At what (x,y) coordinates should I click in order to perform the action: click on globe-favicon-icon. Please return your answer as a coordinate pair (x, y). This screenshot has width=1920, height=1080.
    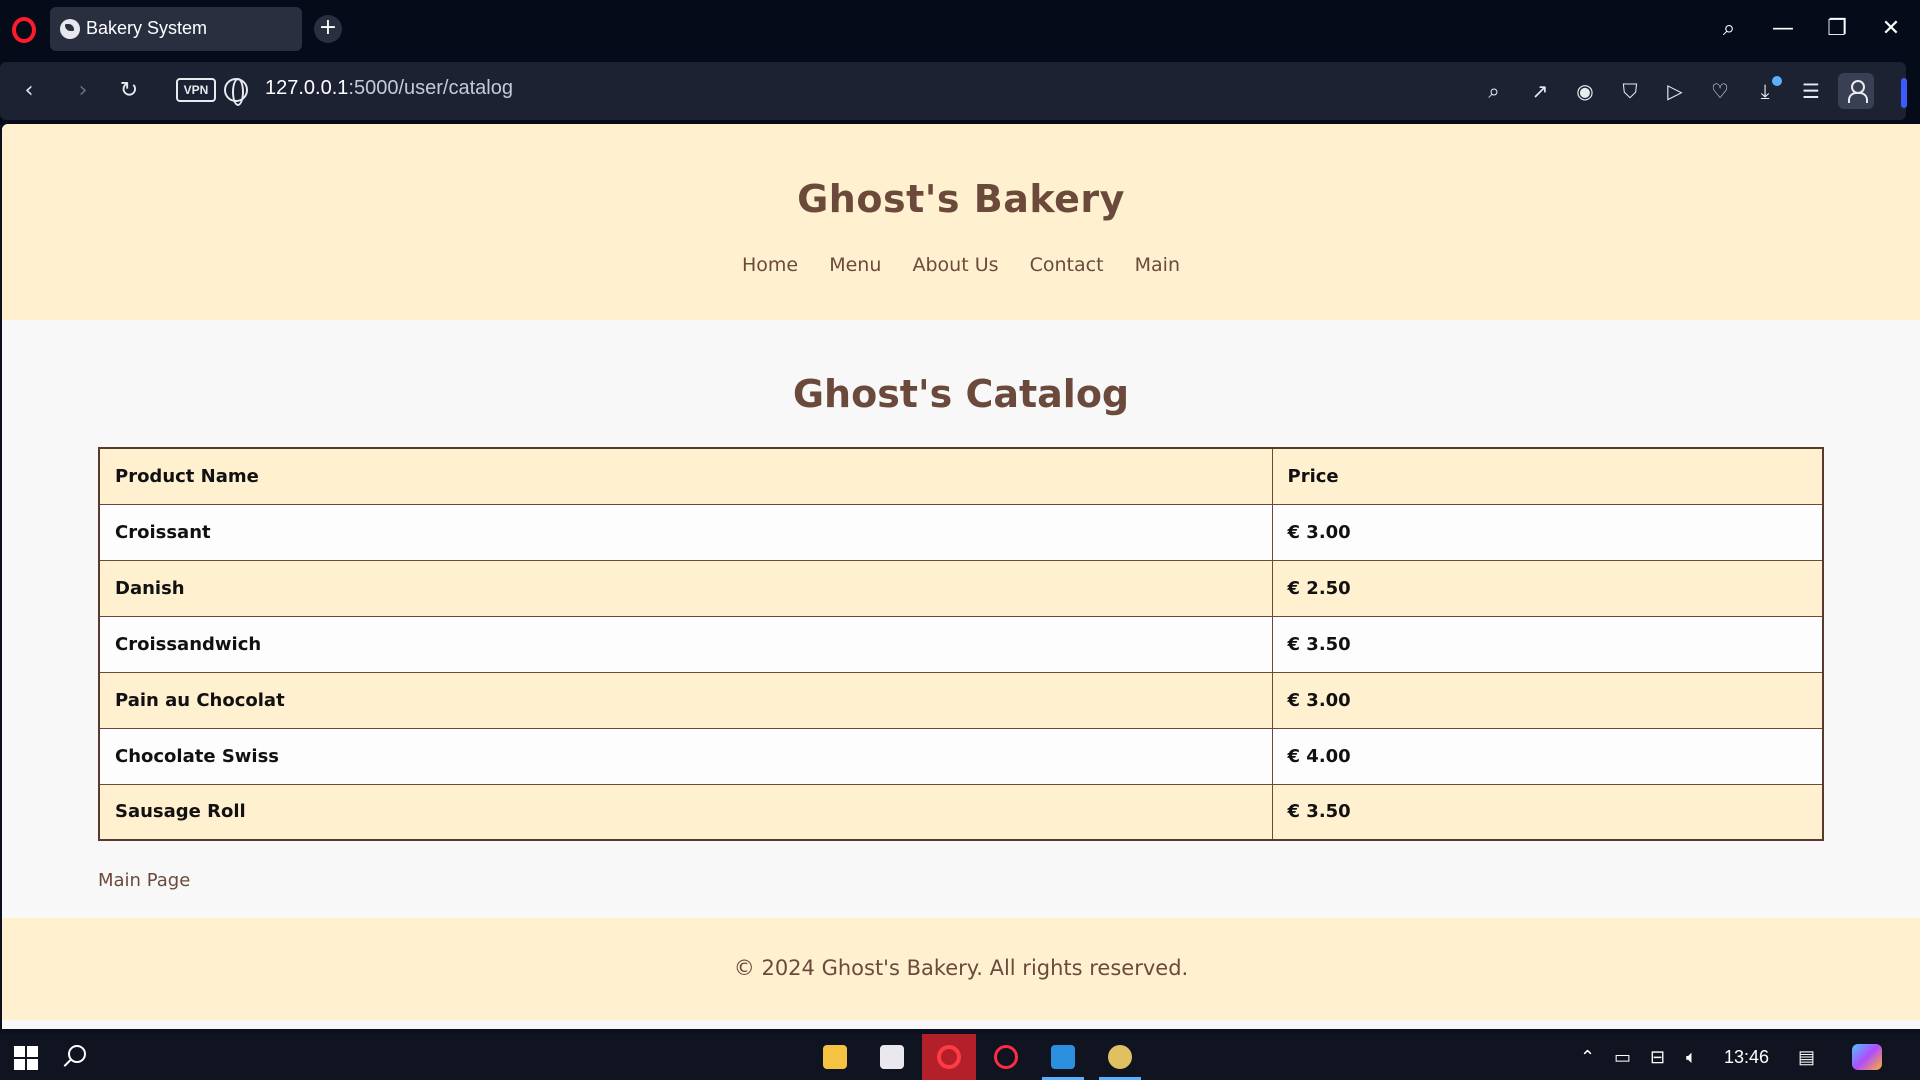
    Looking at the image, I should click on (70, 29).